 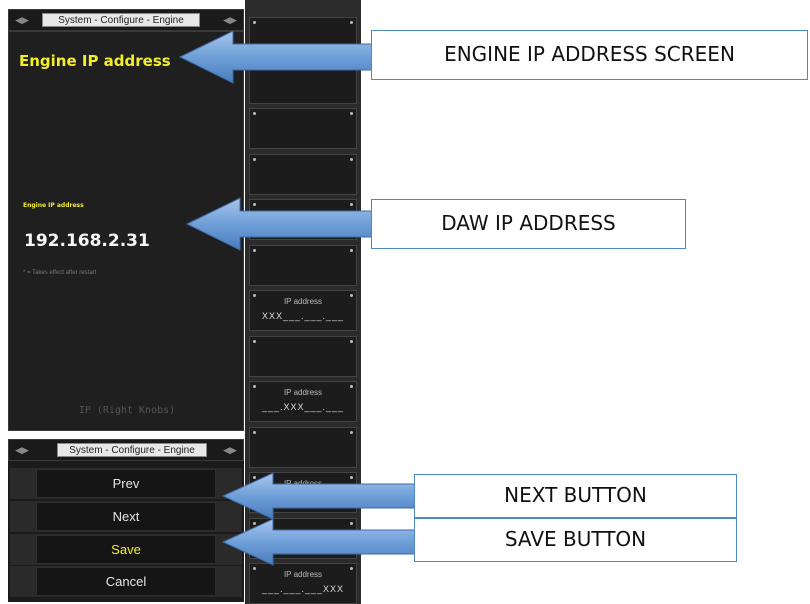 I want to click on arrow-next-button, so click(x=319, y=496).